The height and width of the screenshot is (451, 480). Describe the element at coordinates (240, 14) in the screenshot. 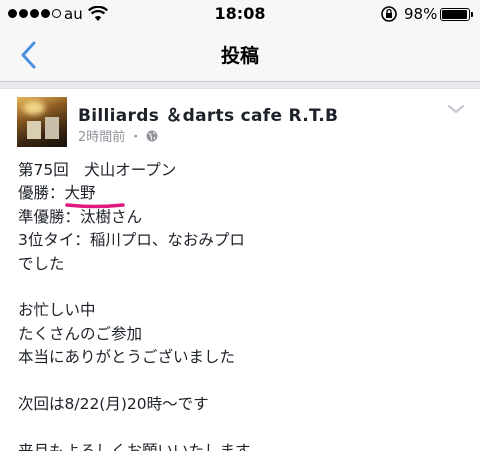

I see `status-bar: au 18:08 98%` at that location.